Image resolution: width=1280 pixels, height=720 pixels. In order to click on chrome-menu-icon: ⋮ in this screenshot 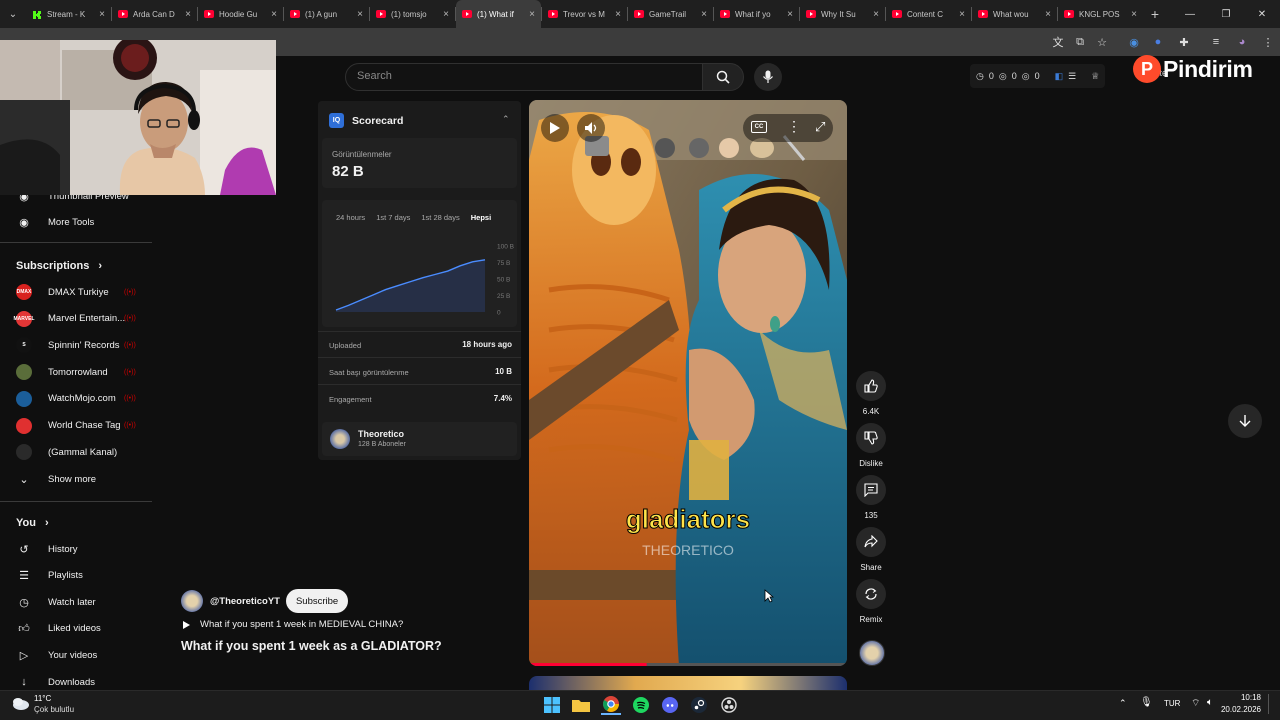, I will do `click(1268, 42)`.